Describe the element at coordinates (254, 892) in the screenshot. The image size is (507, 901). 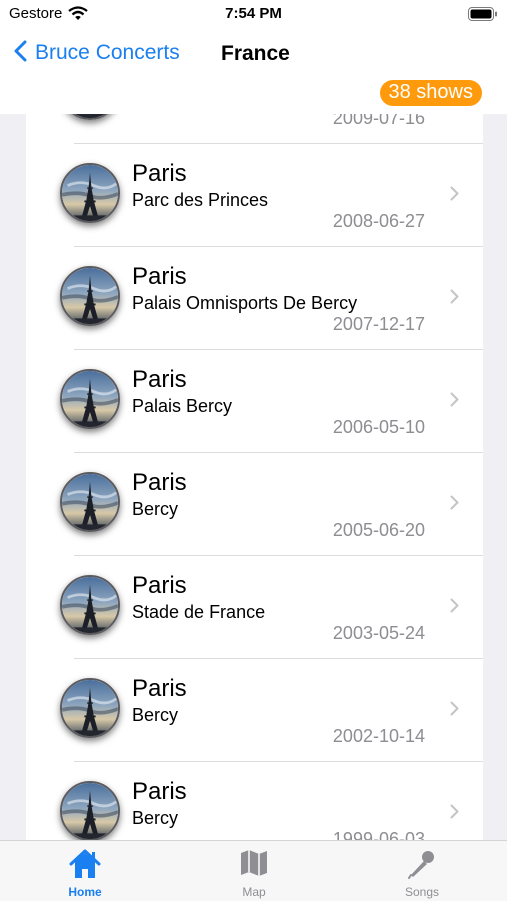
I see `tab-map-label: Map` at that location.